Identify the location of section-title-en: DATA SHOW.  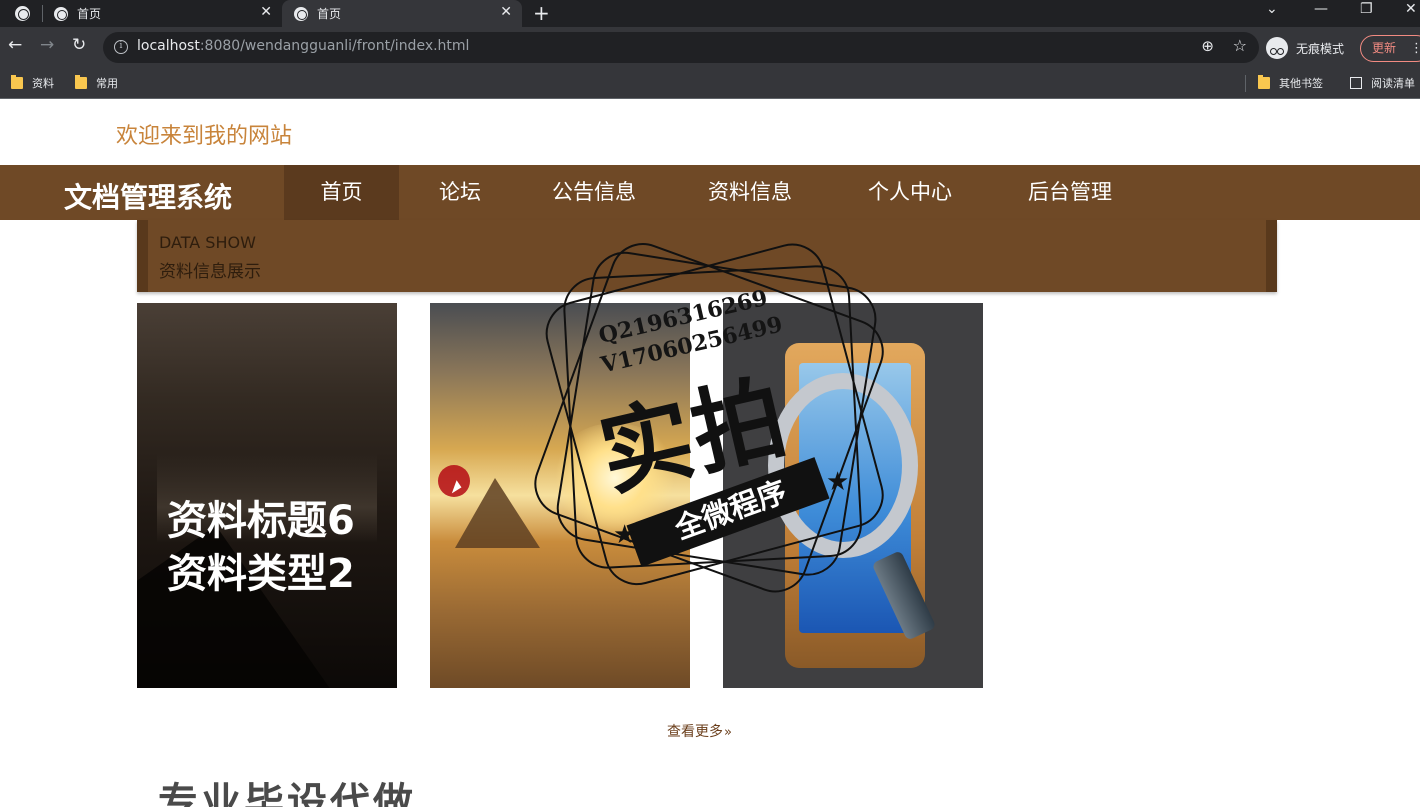
(207, 242).